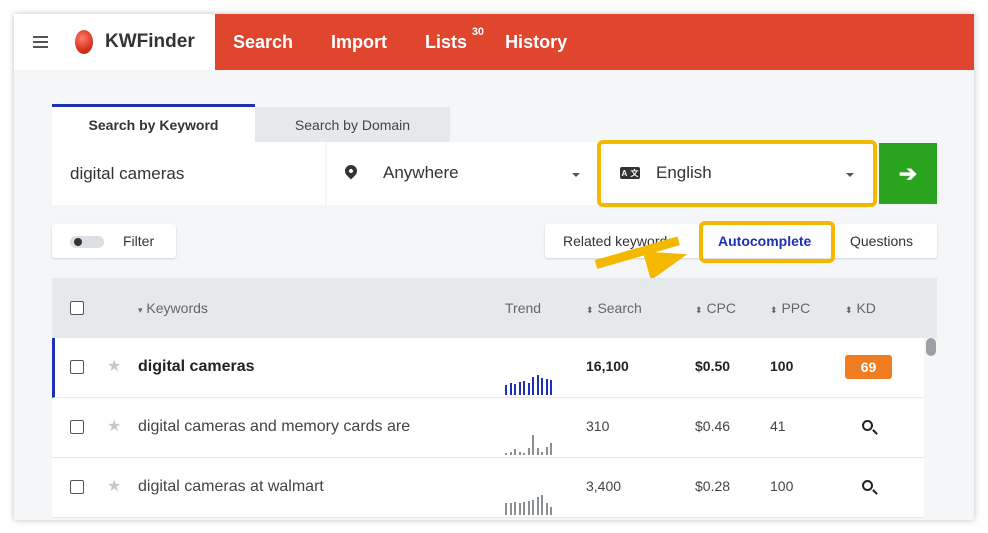 This screenshot has width=988, height=533. I want to click on segment-questions: Questions, so click(881, 241).